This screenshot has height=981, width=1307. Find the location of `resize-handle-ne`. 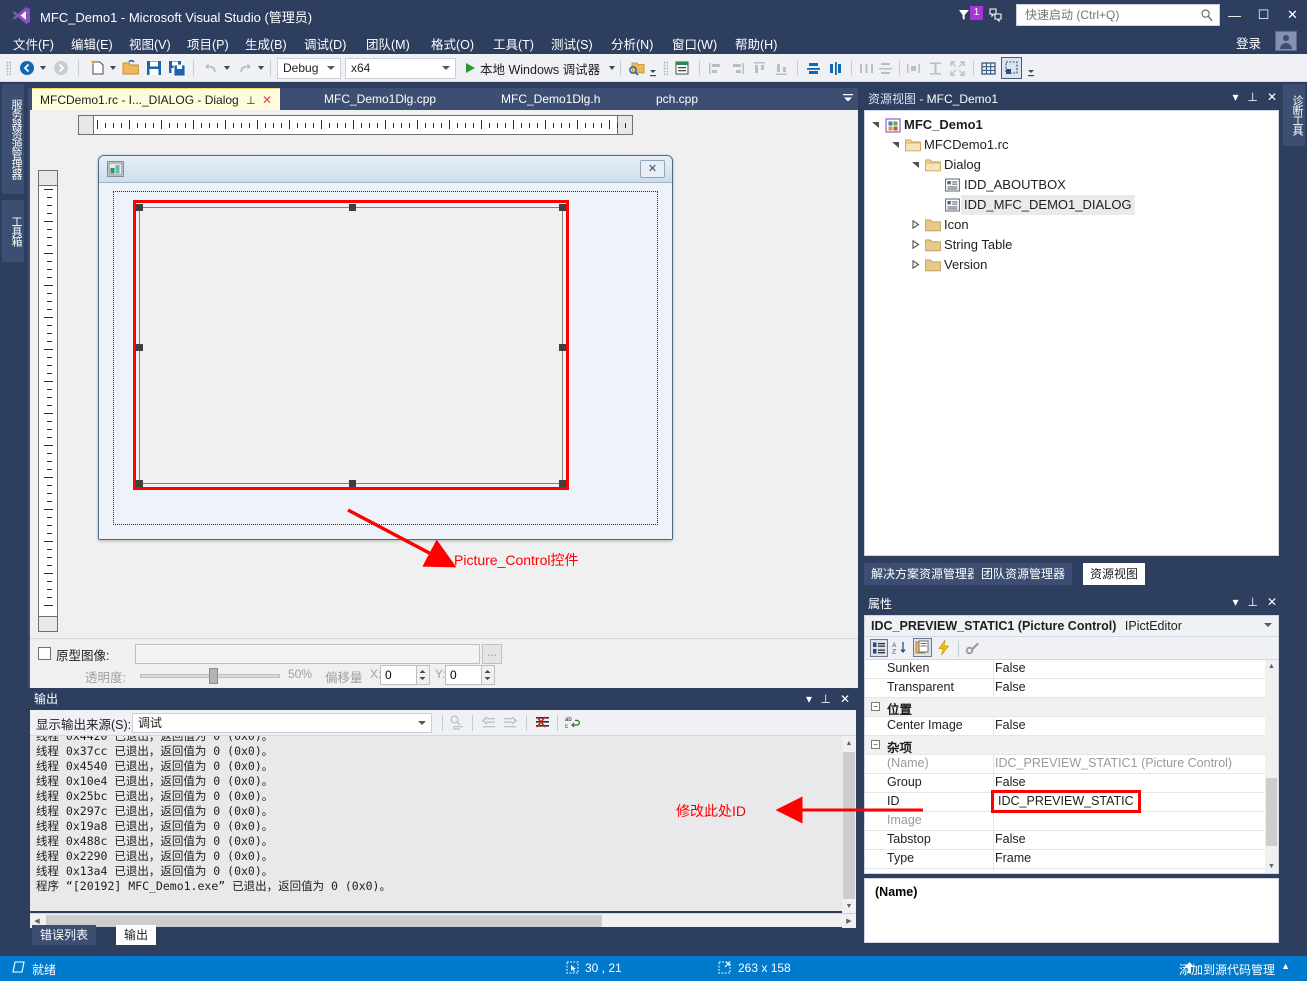

resize-handle-ne is located at coordinates (562, 207).